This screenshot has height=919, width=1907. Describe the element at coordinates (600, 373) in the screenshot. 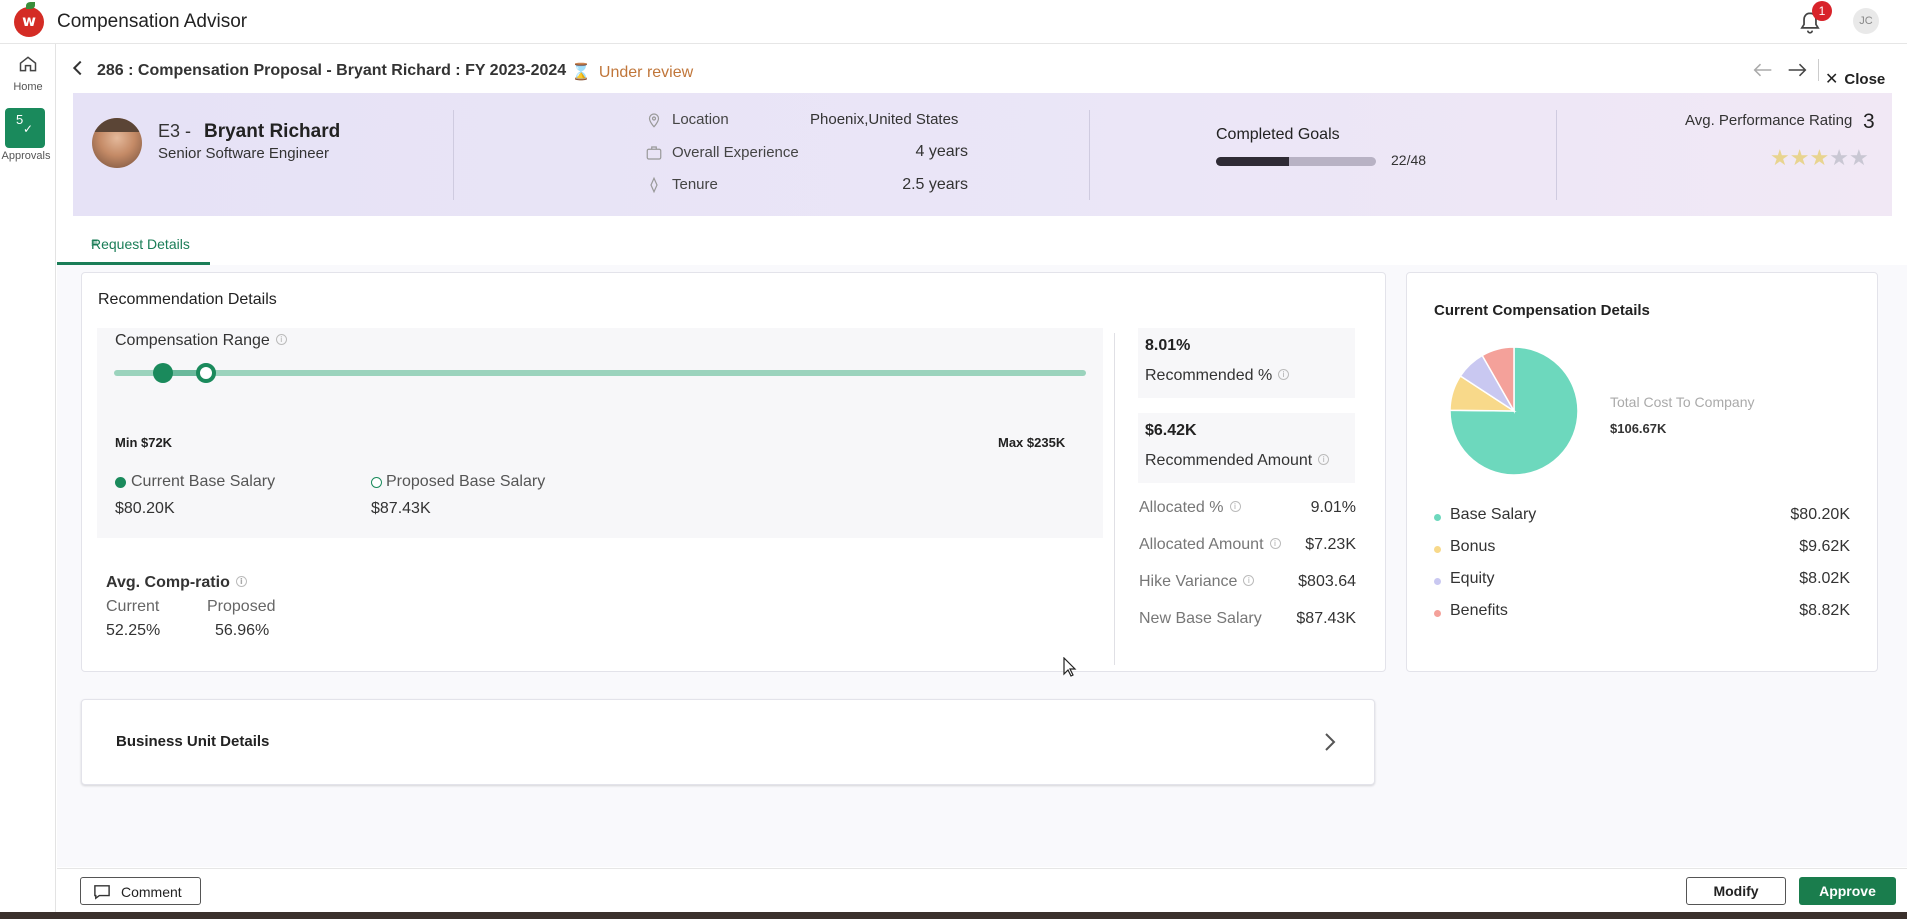

I see `range-track` at that location.